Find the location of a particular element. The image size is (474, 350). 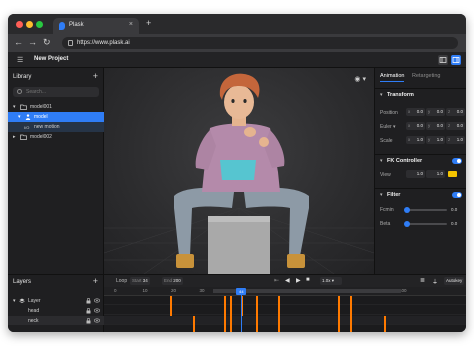

add-library-item-button: + is located at coordinates (95, 76).